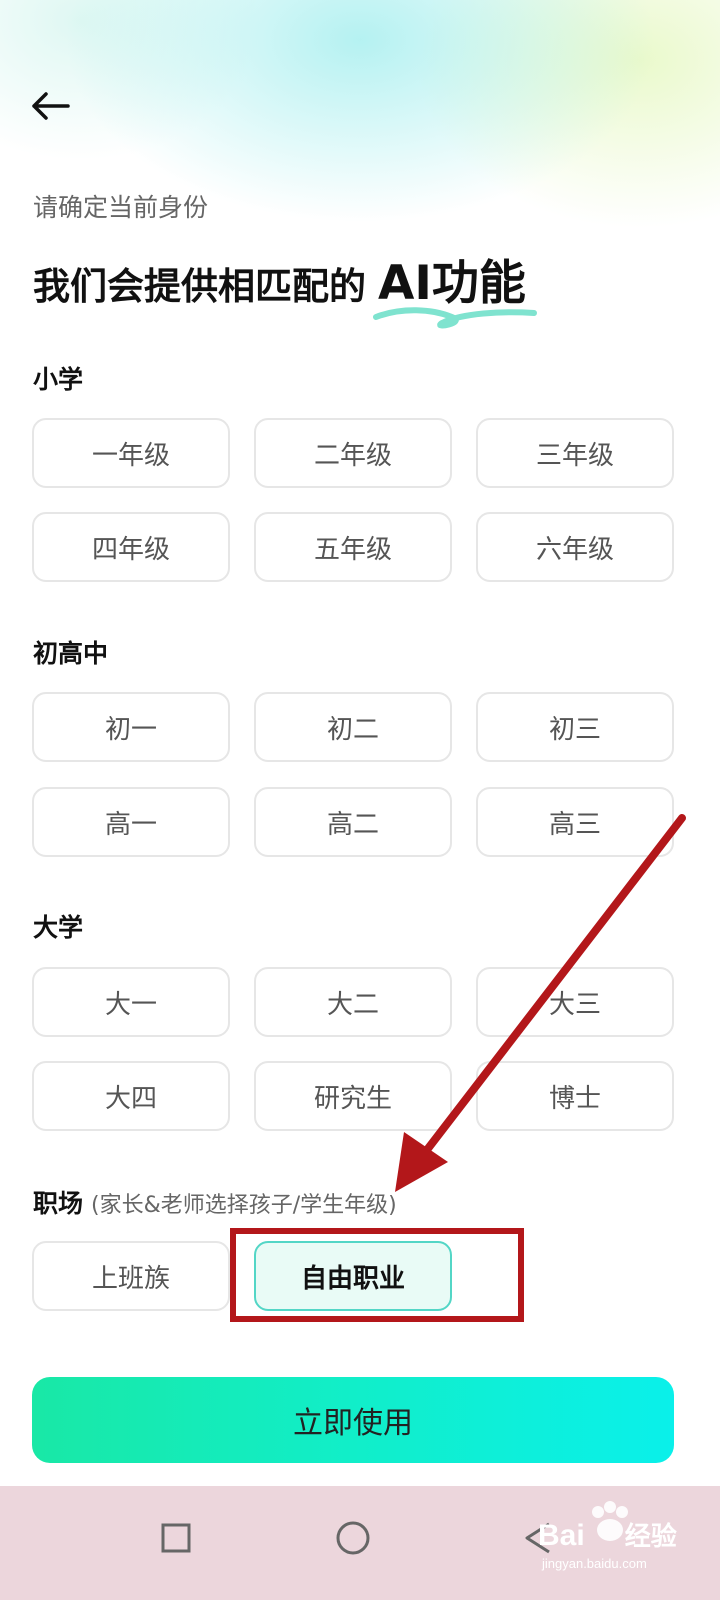 The height and width of the screenshot is (1600, 720). What do you see at coordinates (131, 453) in the screenshot?
I see `option-grade-1: 一年级` at bounding box center [131, 453].